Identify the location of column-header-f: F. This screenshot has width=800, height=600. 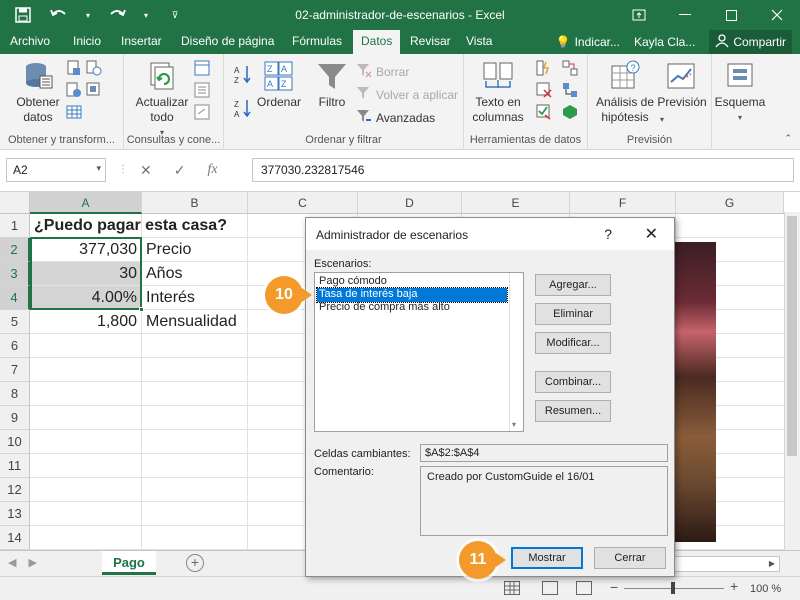
(623, 203).